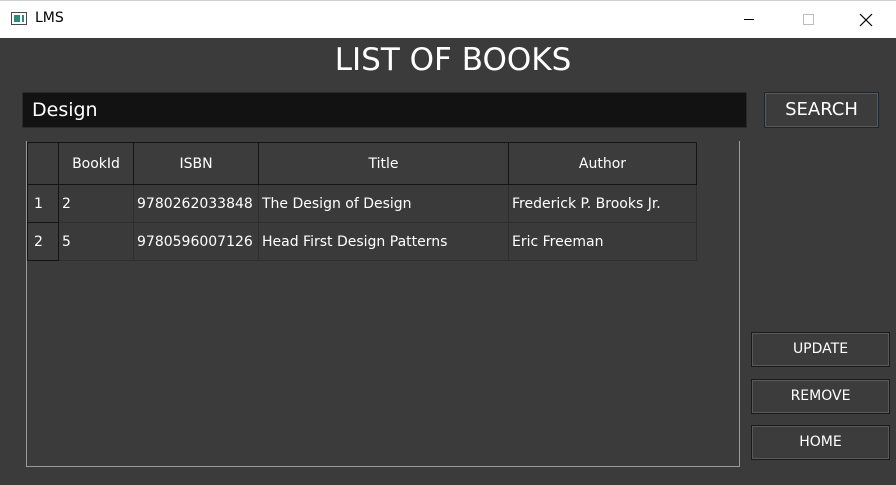 The width and height of the screenshot is (896, 485). Describe the element at coordinates (43, 163) in the screenshot. I see `corner-header` at that location.